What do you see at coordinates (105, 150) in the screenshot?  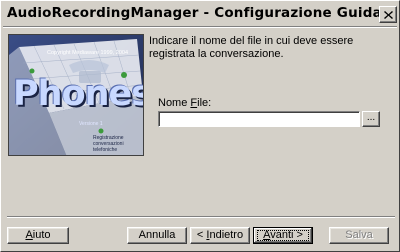 I see `bitmap-caption-3: telefoniche` at bounding box center [105, 150].